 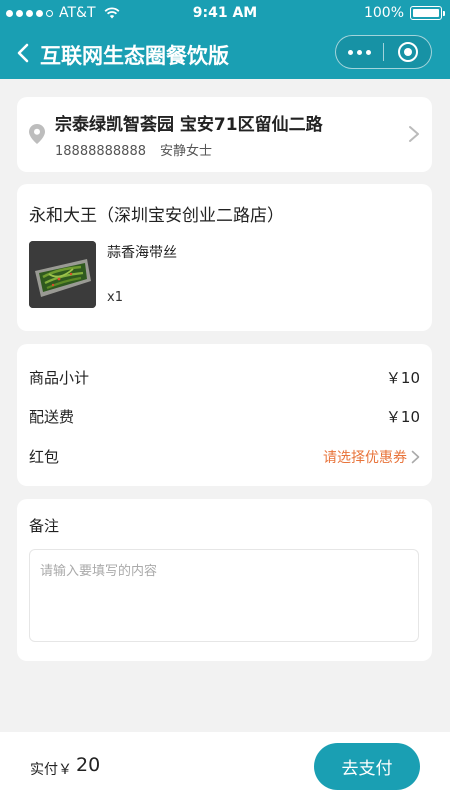 What do you see at coordinates (37, 134) in the screenshot?
I see `location-pin-icon` at bounding box center [37, 134].